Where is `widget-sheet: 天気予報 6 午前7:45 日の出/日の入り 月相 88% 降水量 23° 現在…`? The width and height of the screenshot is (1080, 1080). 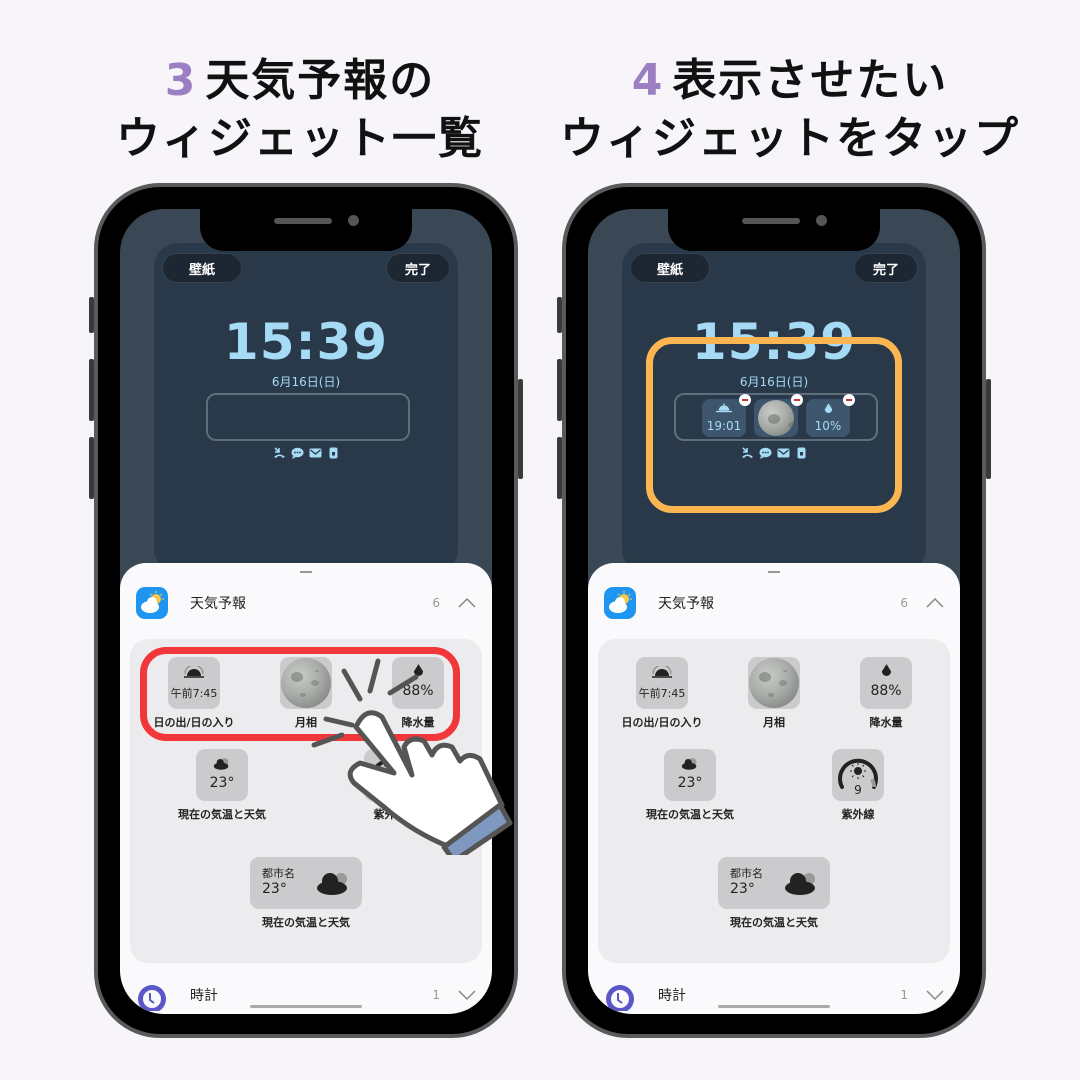 widget-sheet: 天気予報 6 午前7:45 日の出/日の入り 月相 88% 降水量 23° 現在… is located at coordinates (774, 788).